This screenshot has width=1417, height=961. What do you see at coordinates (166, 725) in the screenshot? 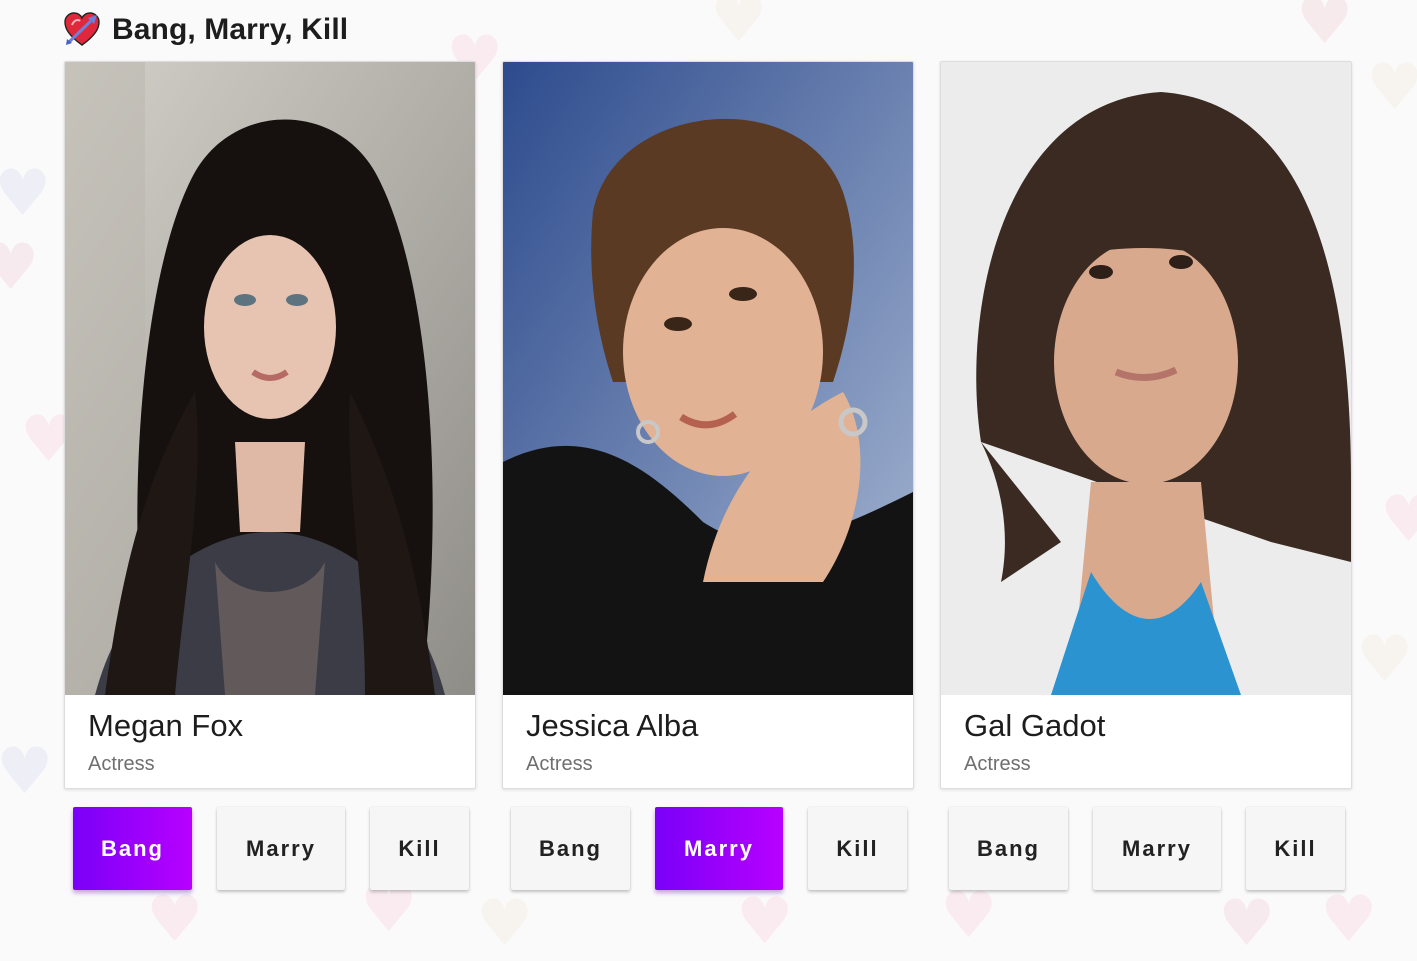
I see `candidate-name: Megan Fox` at bounding box center [166, 725].